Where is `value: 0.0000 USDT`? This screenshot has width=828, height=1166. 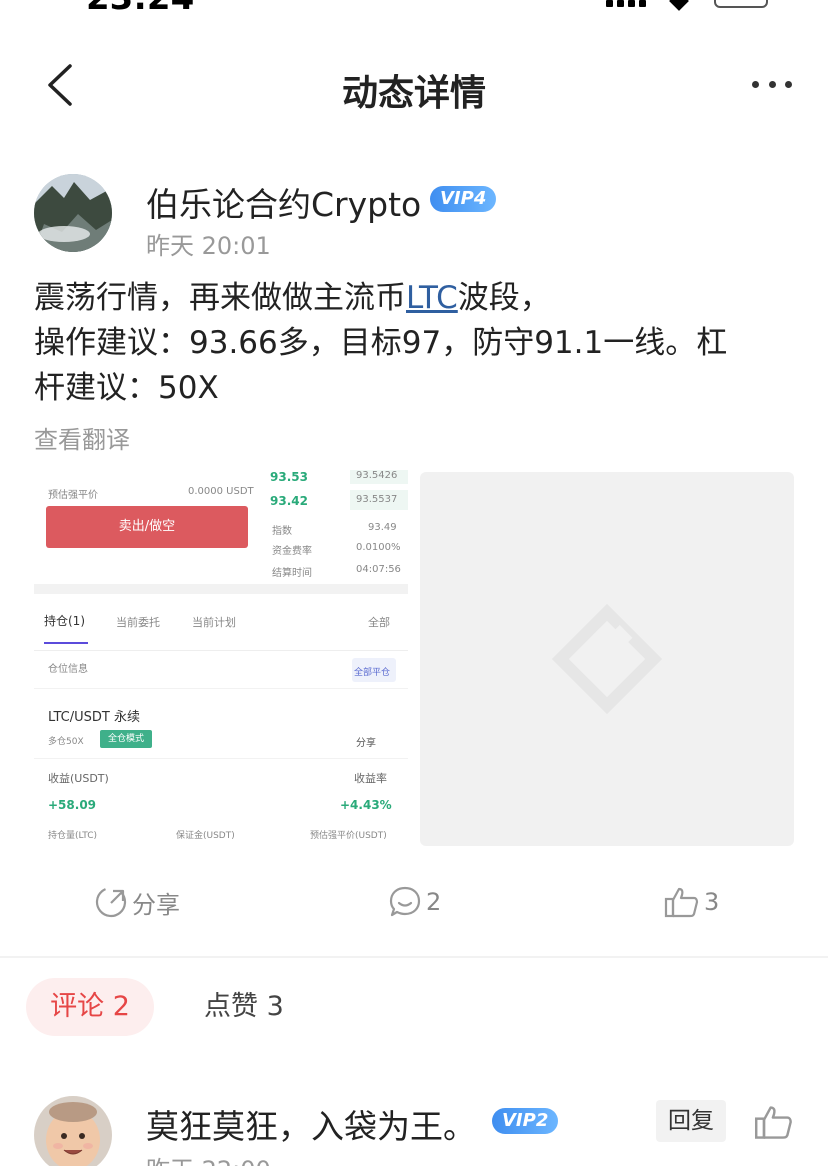
value: 0.0000 USDT is located at coordinates (221, 491).